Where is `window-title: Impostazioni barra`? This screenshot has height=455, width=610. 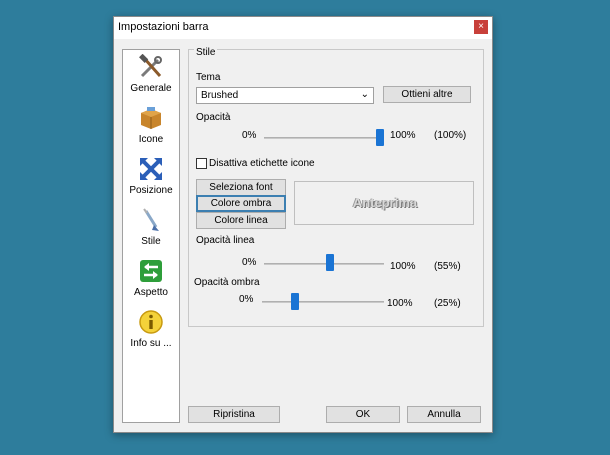 window-title: Impostazioni barra is located at coordinates (163, 27).